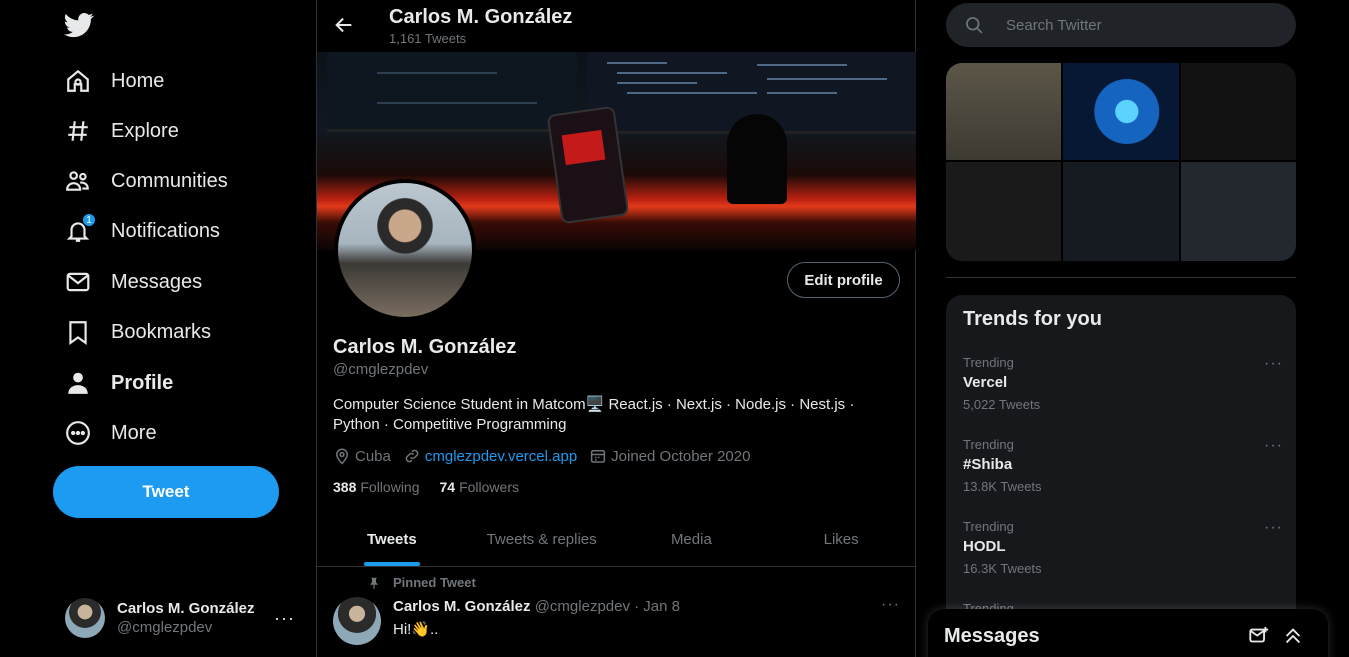 The width and height of the screenshot is (1349, 657). I want to click on bookmark-icon, so click(78, 332).